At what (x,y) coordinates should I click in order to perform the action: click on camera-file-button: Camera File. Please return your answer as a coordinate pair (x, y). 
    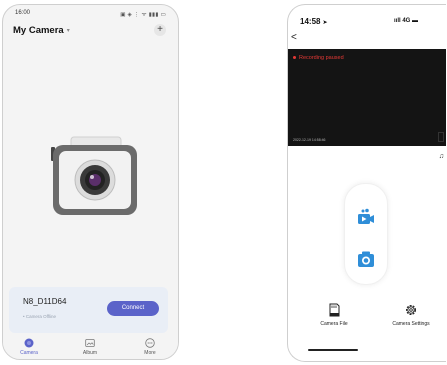
    Looking at the image, I should click on (334, 315).